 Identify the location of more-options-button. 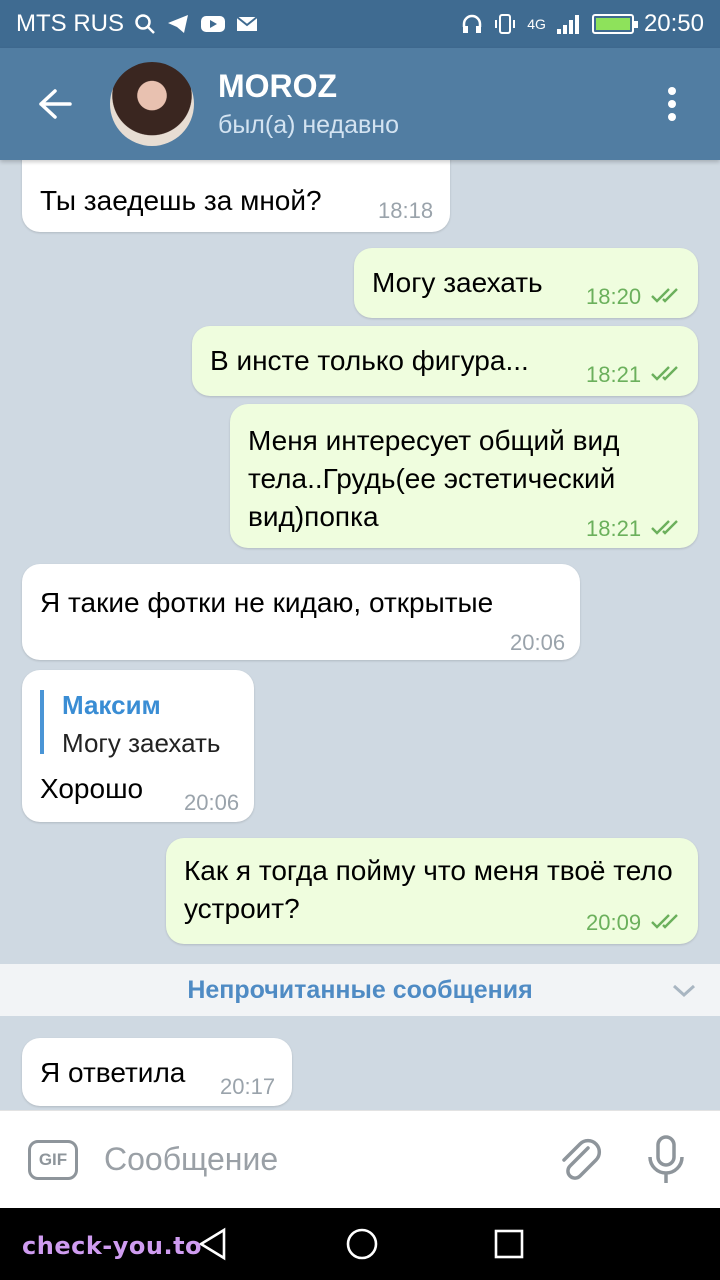
(672, 104).